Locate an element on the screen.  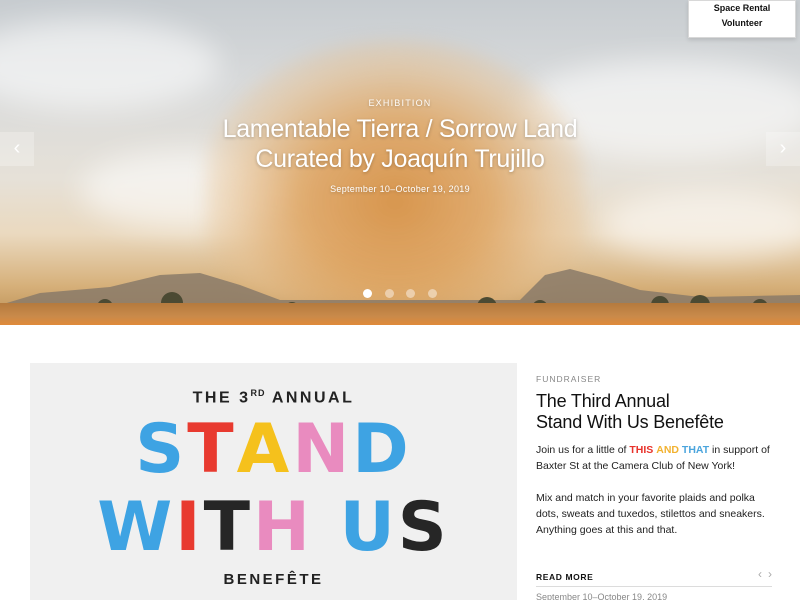
feature-prev-arrow-icon: ‹ is located at coordinates (760, 574).